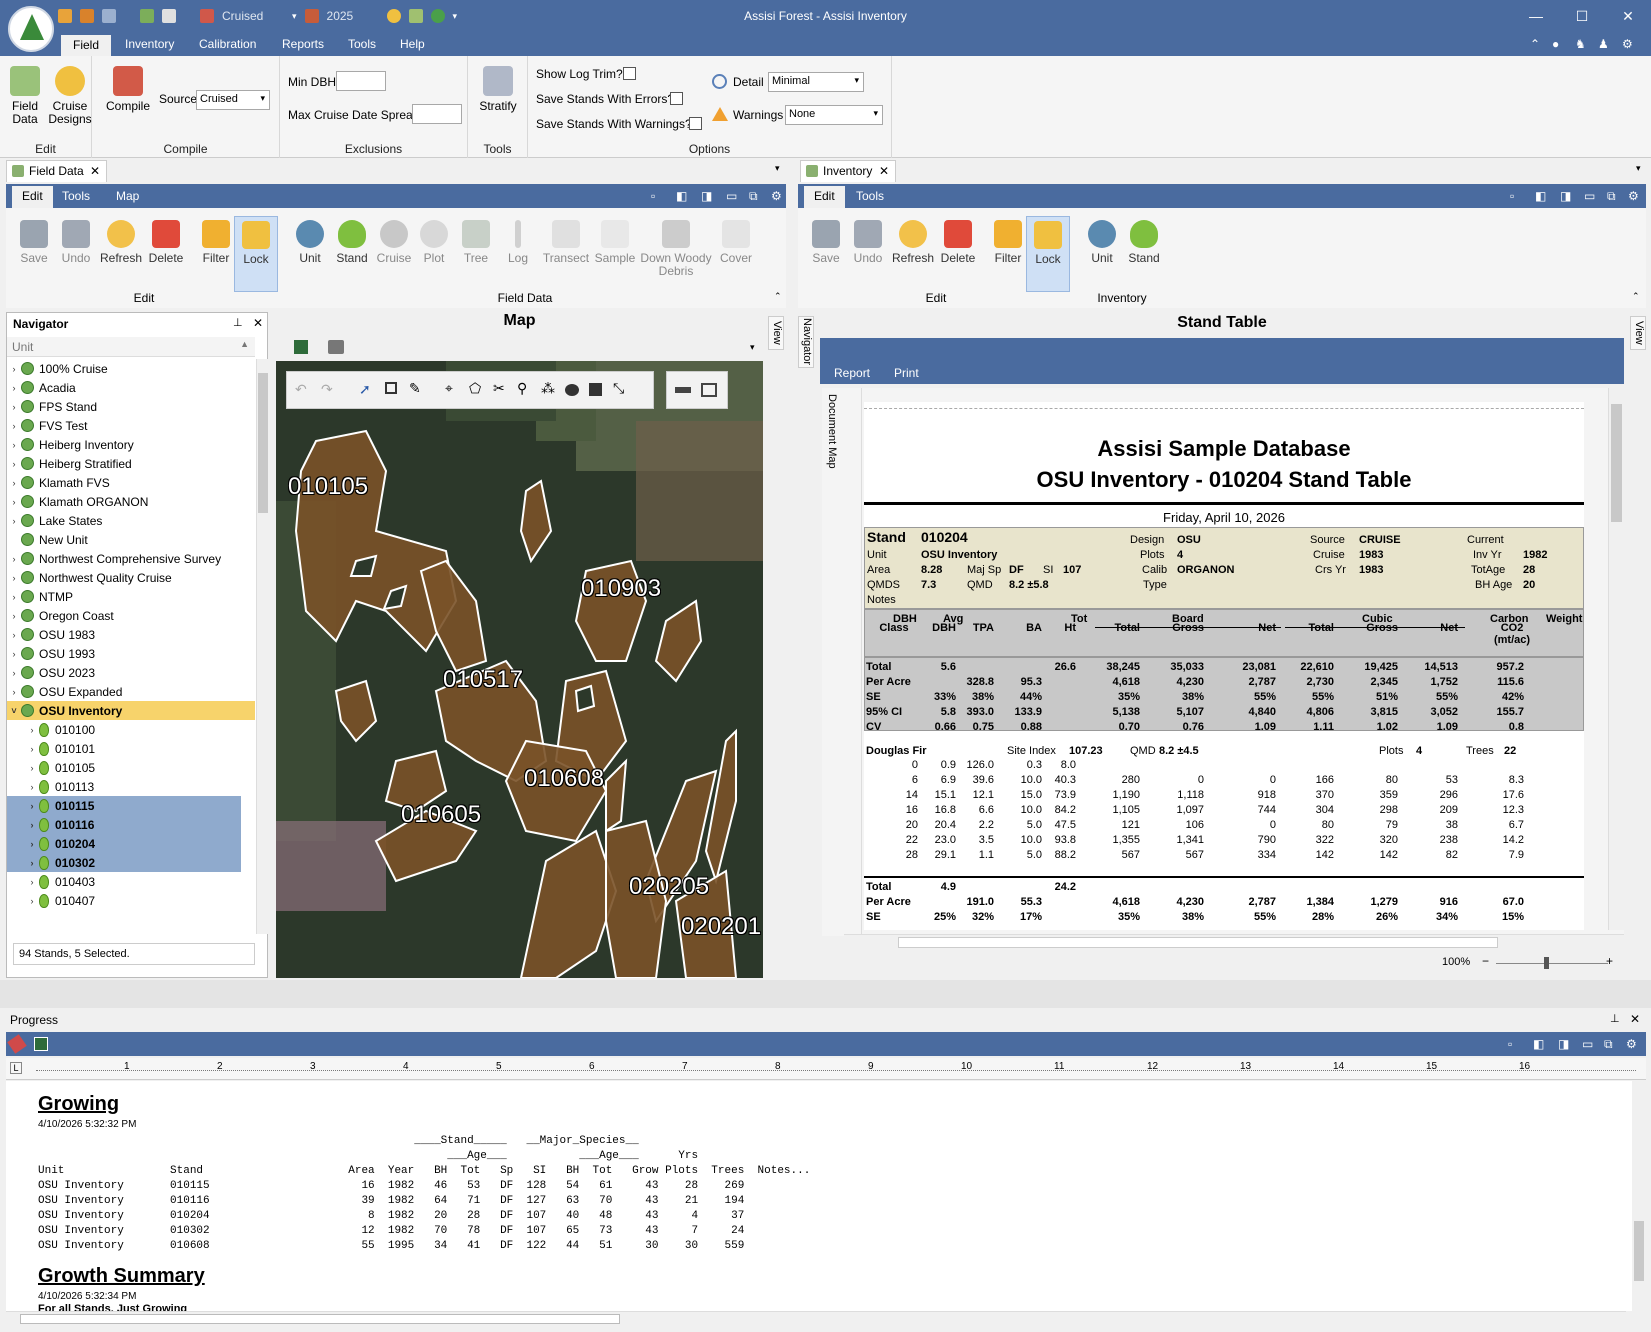 This screenshot has height=1332, width=1651. What do you see at coordinates (131, 634) in the screenshot?
I see `navigator-unit-item: › OSU 1983` at bounding box center [131, 634].